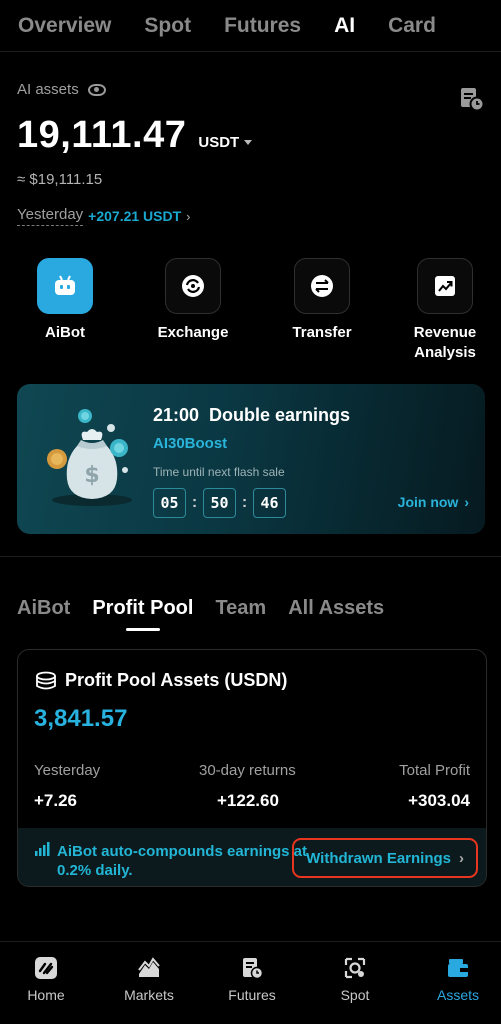  Describe the element at coordinates (219, 142) in the screenshot. I see `currency-label: USDT` at that location.